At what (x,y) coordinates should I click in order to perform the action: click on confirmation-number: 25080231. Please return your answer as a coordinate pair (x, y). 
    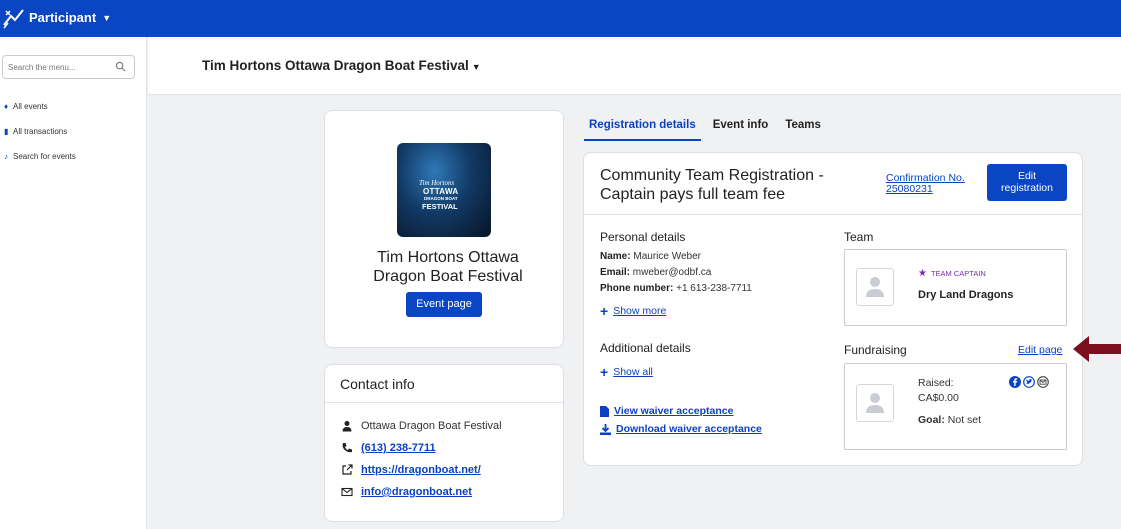
    Looking at the image, I should click on (909, 189).